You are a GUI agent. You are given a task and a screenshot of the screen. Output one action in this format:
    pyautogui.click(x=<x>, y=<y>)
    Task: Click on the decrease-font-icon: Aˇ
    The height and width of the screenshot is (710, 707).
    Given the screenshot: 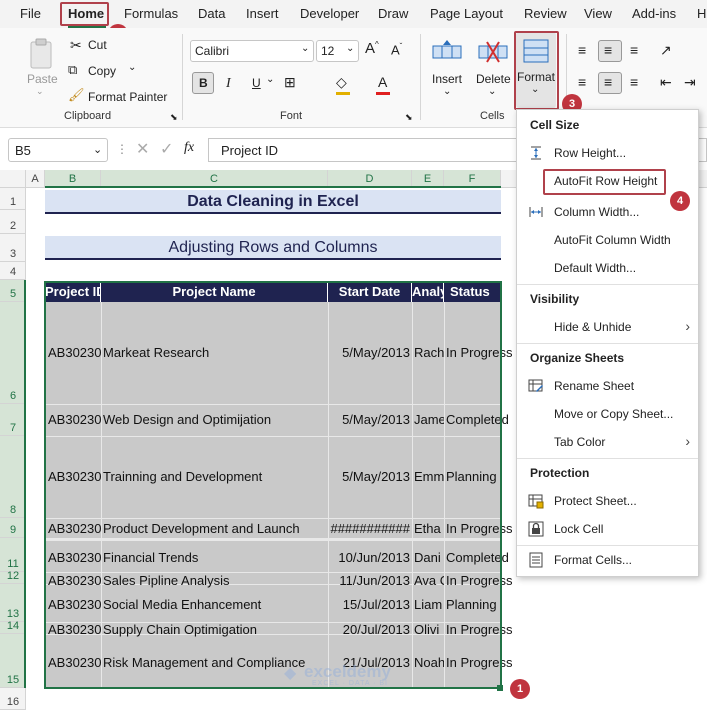 What is the action you would take?
    pyautogui.click(x=396, y=49)
    